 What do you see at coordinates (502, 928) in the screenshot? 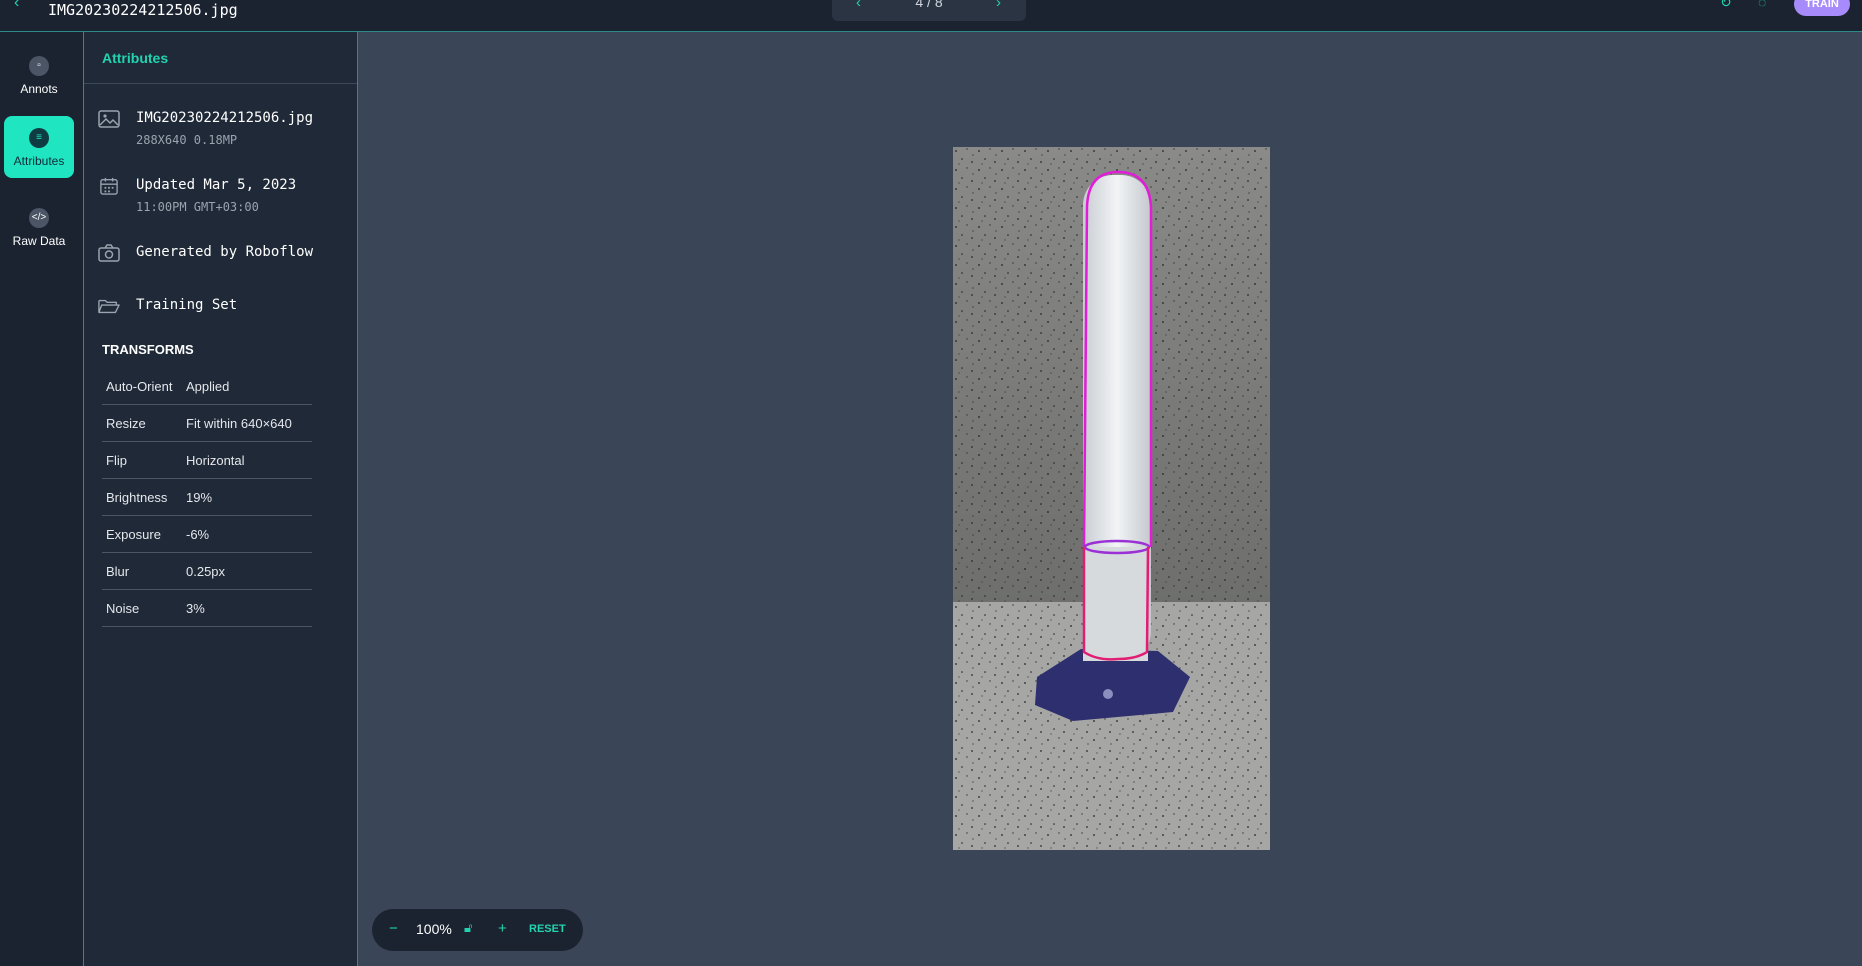
I see `zoom-in-icon: +` at bounding box center [502, 928].